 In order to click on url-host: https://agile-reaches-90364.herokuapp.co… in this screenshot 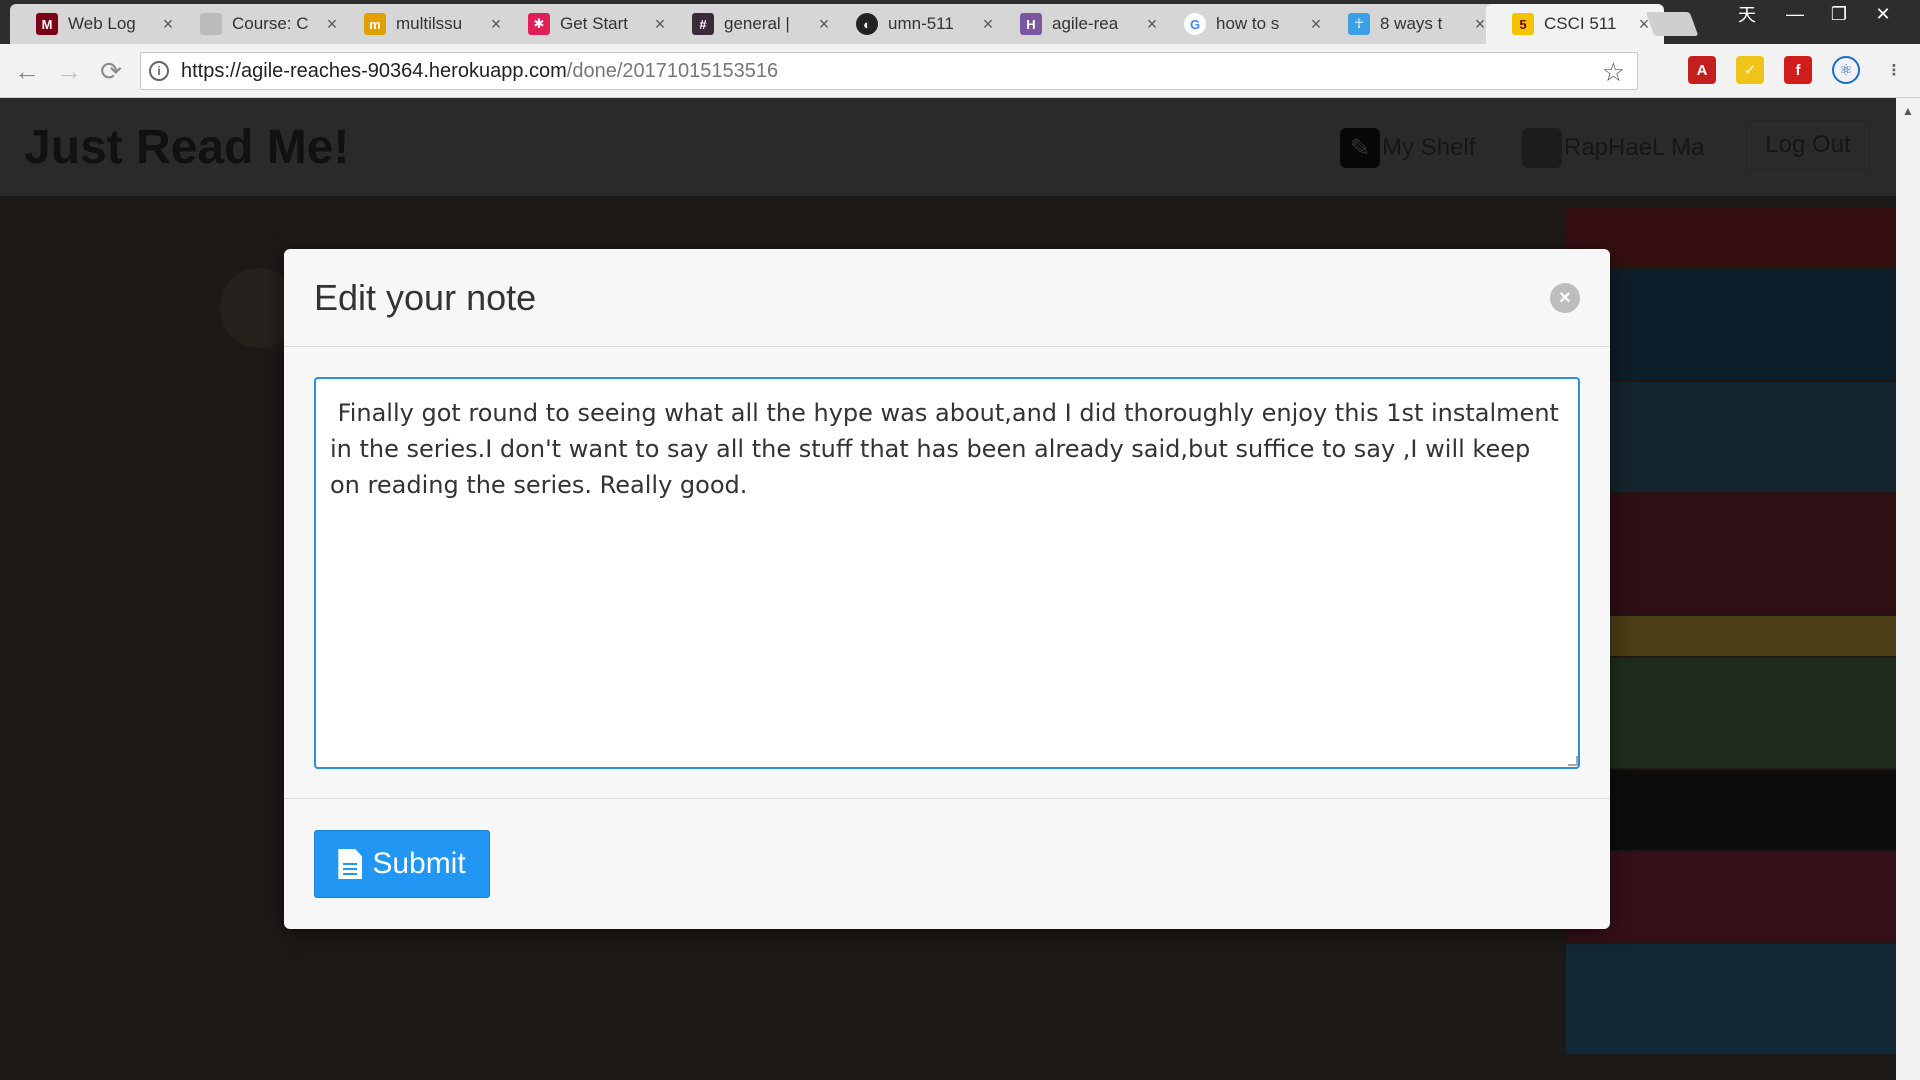, I will do `click(374, 70)`.